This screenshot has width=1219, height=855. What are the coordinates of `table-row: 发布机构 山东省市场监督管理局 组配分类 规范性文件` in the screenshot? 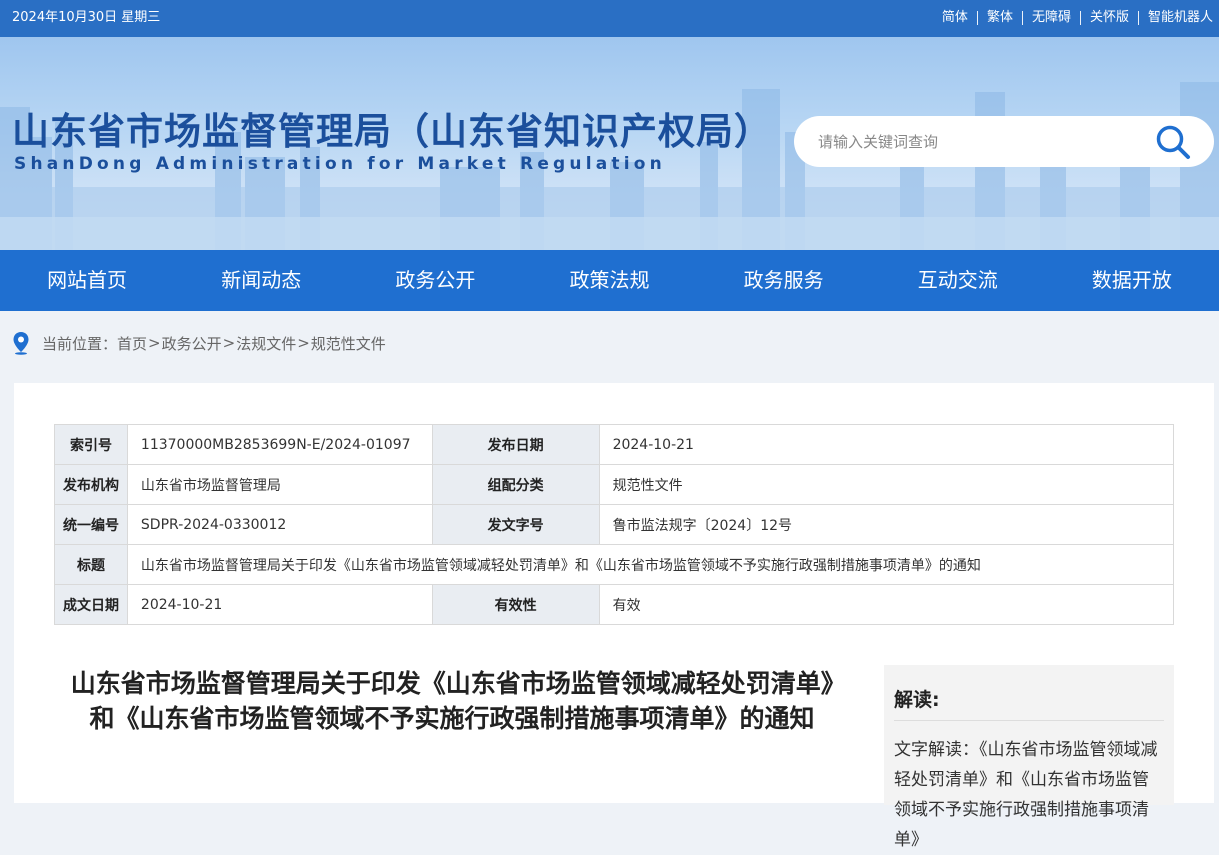 It's located at (614, 484).